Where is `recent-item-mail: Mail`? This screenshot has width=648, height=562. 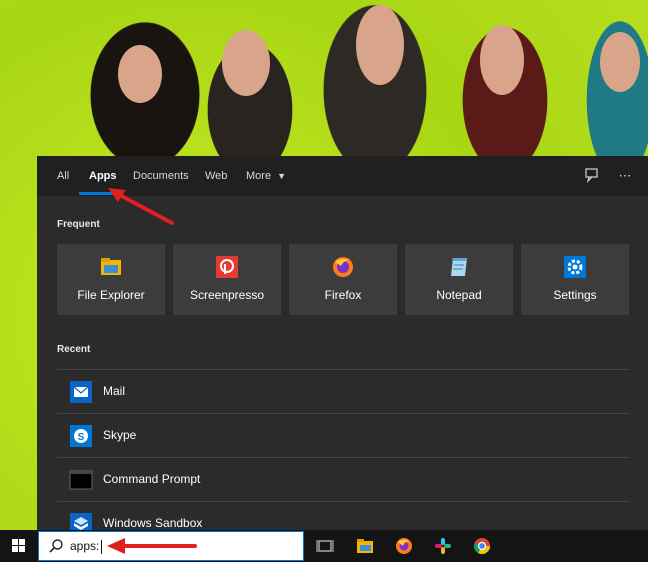
recent-item-mail: Mail is located at coordinates (343, 391).